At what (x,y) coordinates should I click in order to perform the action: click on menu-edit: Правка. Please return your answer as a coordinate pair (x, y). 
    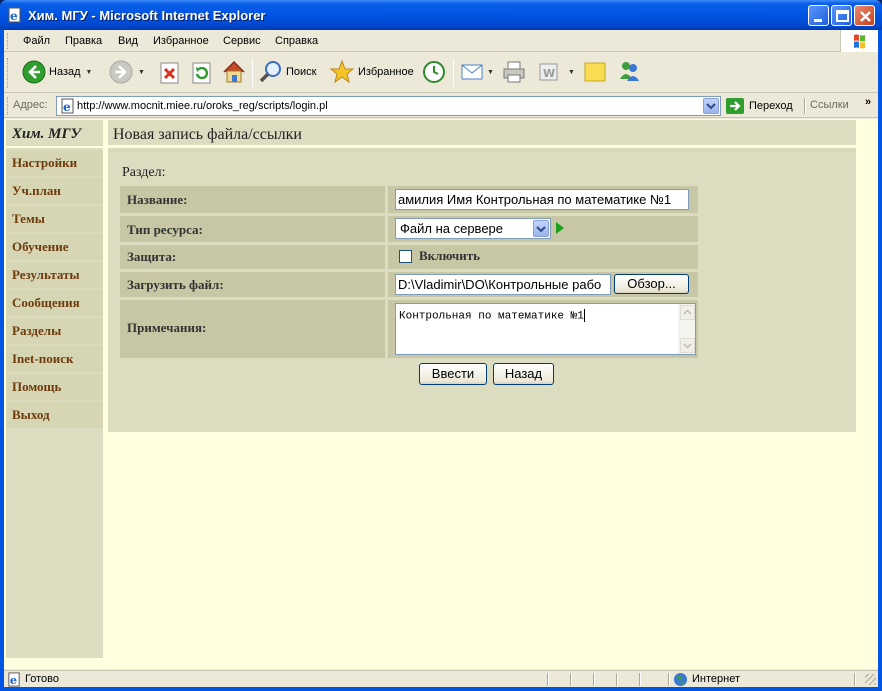
    Looking at the image, I should click on (83, 41).